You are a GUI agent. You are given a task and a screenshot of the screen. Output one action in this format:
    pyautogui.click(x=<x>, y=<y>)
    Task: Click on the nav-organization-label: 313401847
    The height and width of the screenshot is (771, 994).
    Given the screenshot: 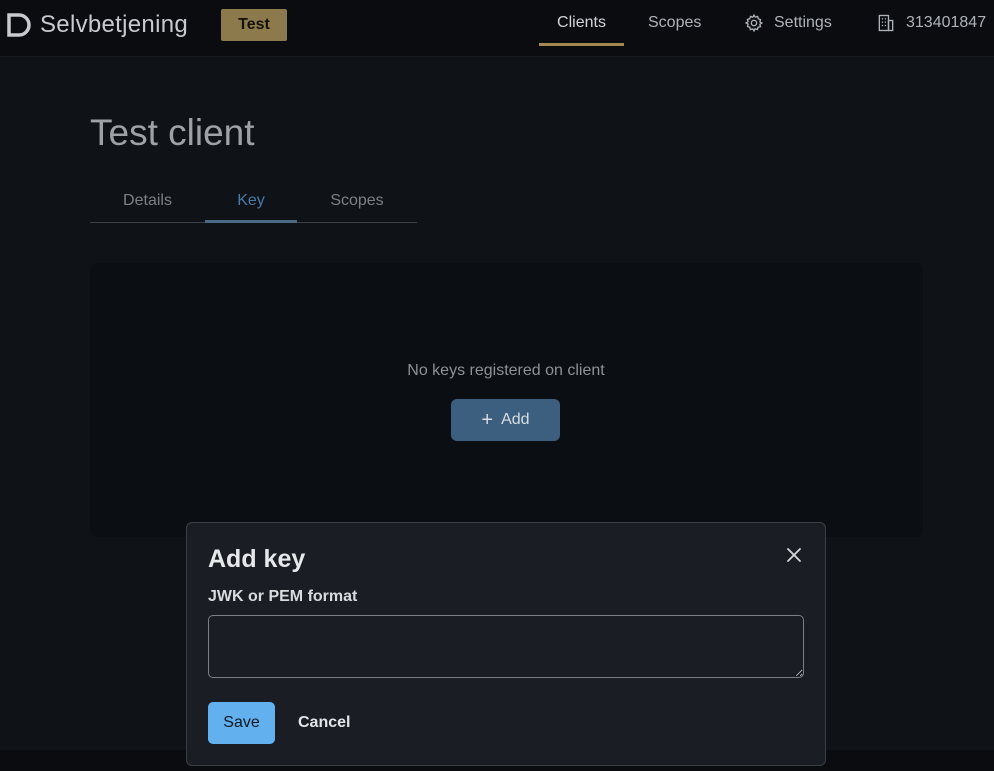 What is the action you would take?
    pyautogui.click(x=946, y=22)
    